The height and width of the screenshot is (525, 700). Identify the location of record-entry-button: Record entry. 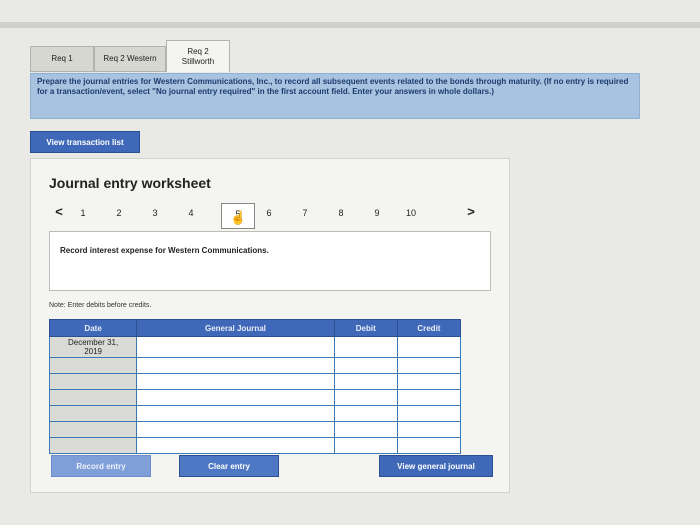
(101, 466).